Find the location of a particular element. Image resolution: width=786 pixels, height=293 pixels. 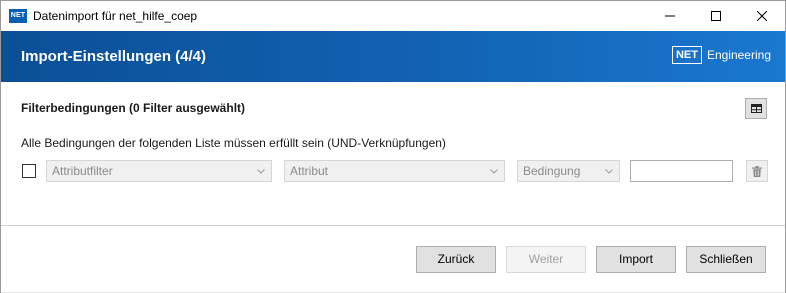

table-view-button is located at coordinates (756, 108).